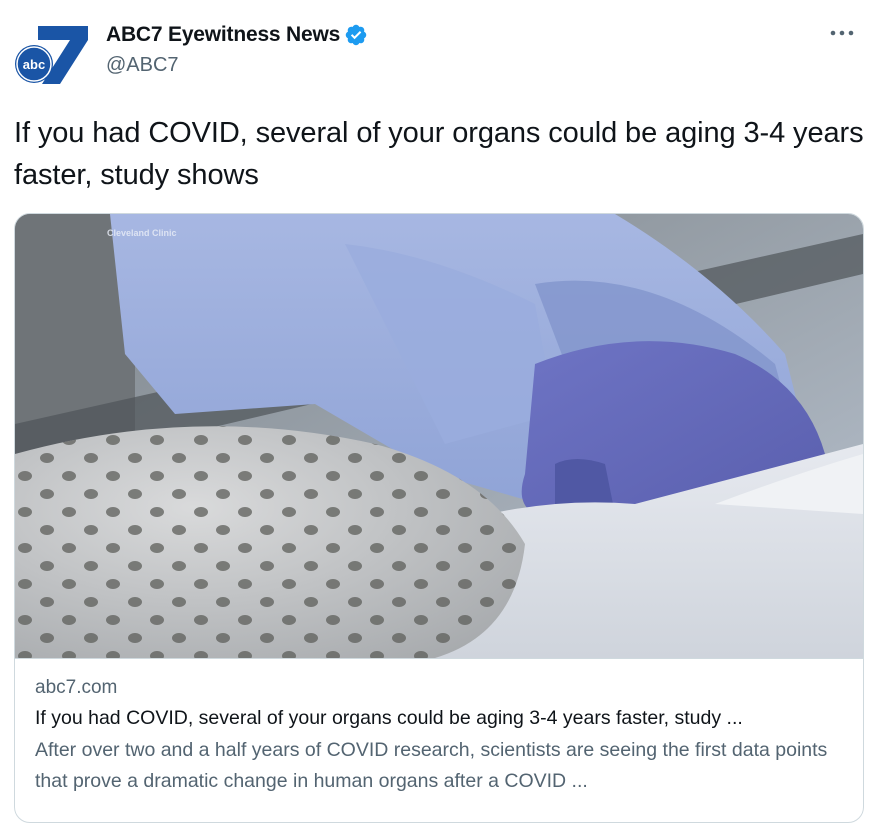 Image resolution: width=878 pixels, height=836 pixels. What do you see at coordinates (356, 35) in the screenshot?
I see `verified-badge-icon` at bounding box center [356, 35].